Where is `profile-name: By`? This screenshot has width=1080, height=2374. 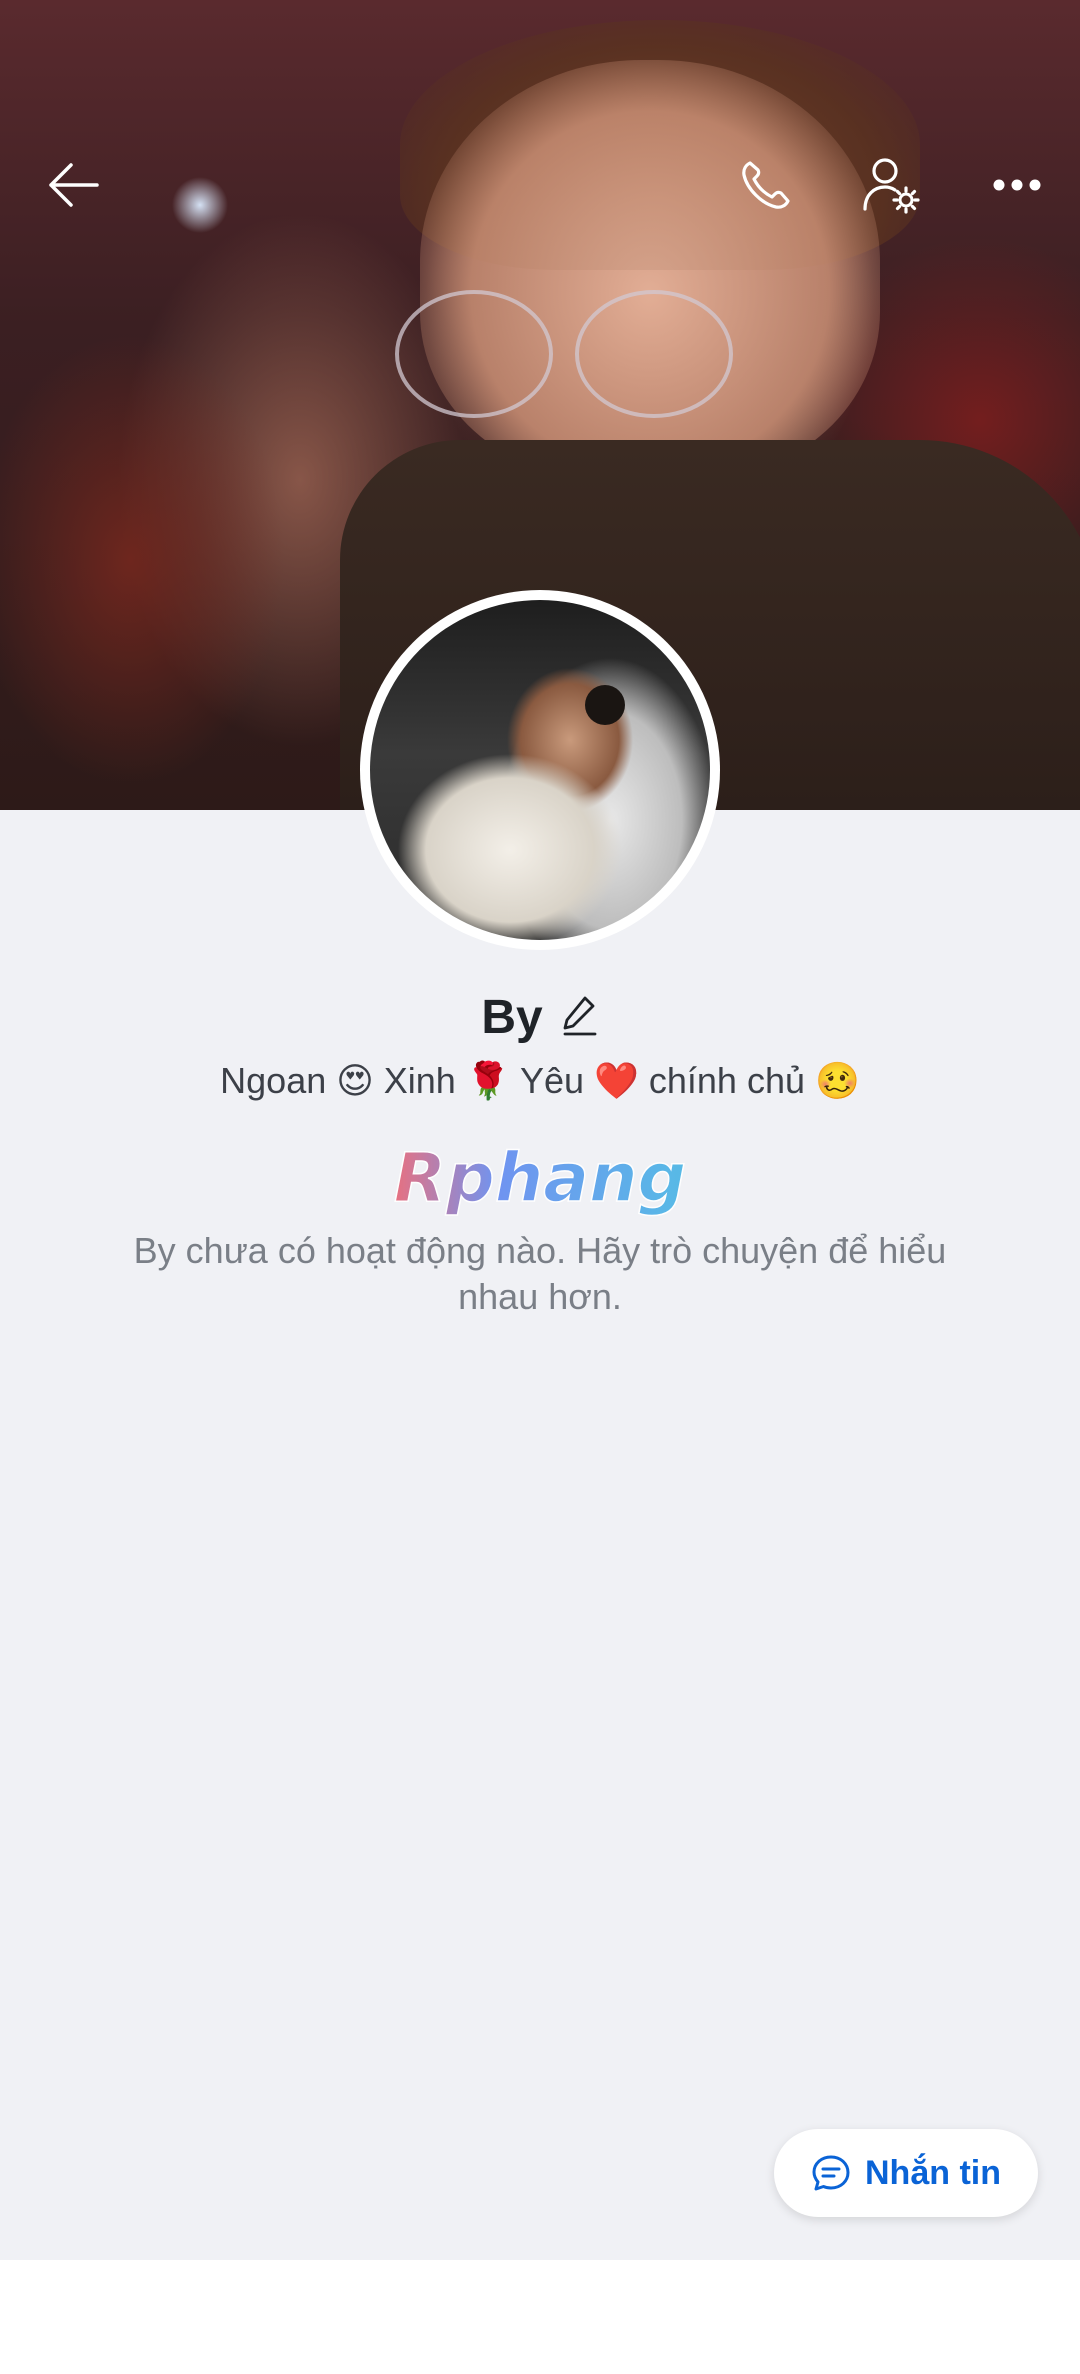
profile-name: By is located at coordinates (512, 1017).